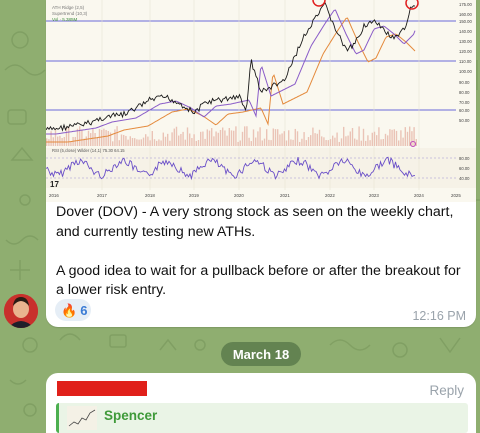 The width and height of the screenshot is (480, 433). I want to click on quoted-message: Spencer, so click(262, 418).